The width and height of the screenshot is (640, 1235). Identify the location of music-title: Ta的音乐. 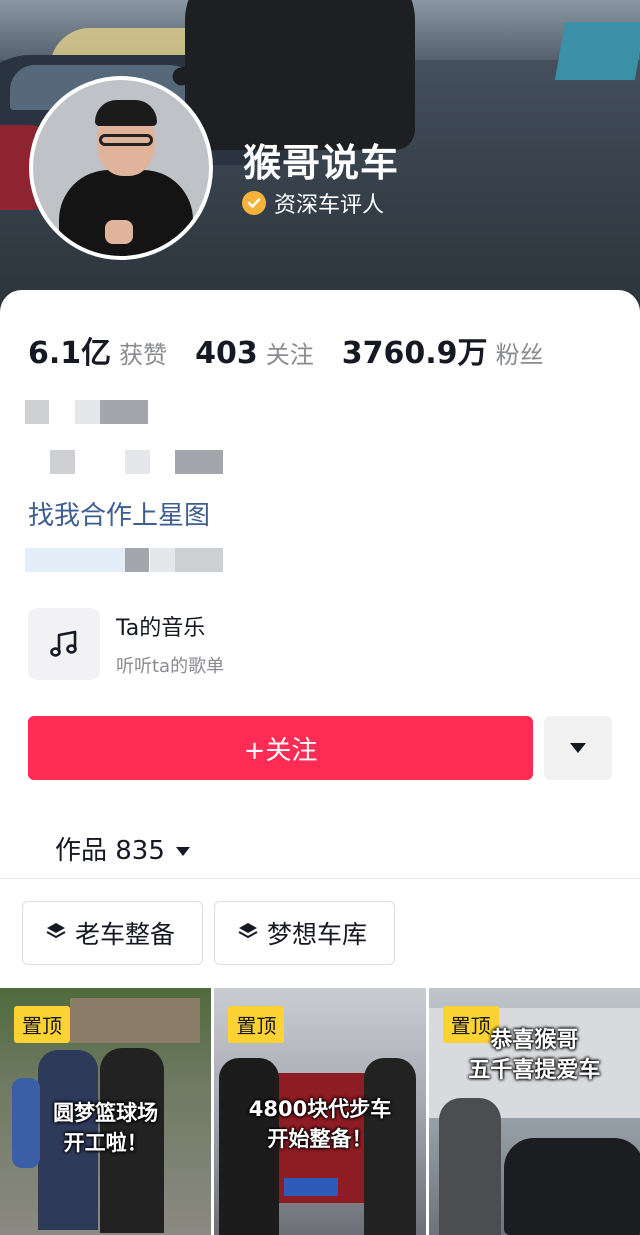
(161, 628).